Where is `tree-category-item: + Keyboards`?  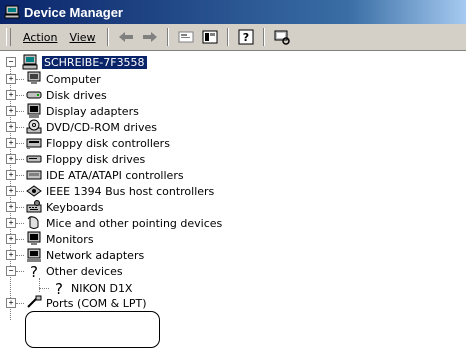 tree-category-item: + Keyboards is located at coordinates (54, 207).